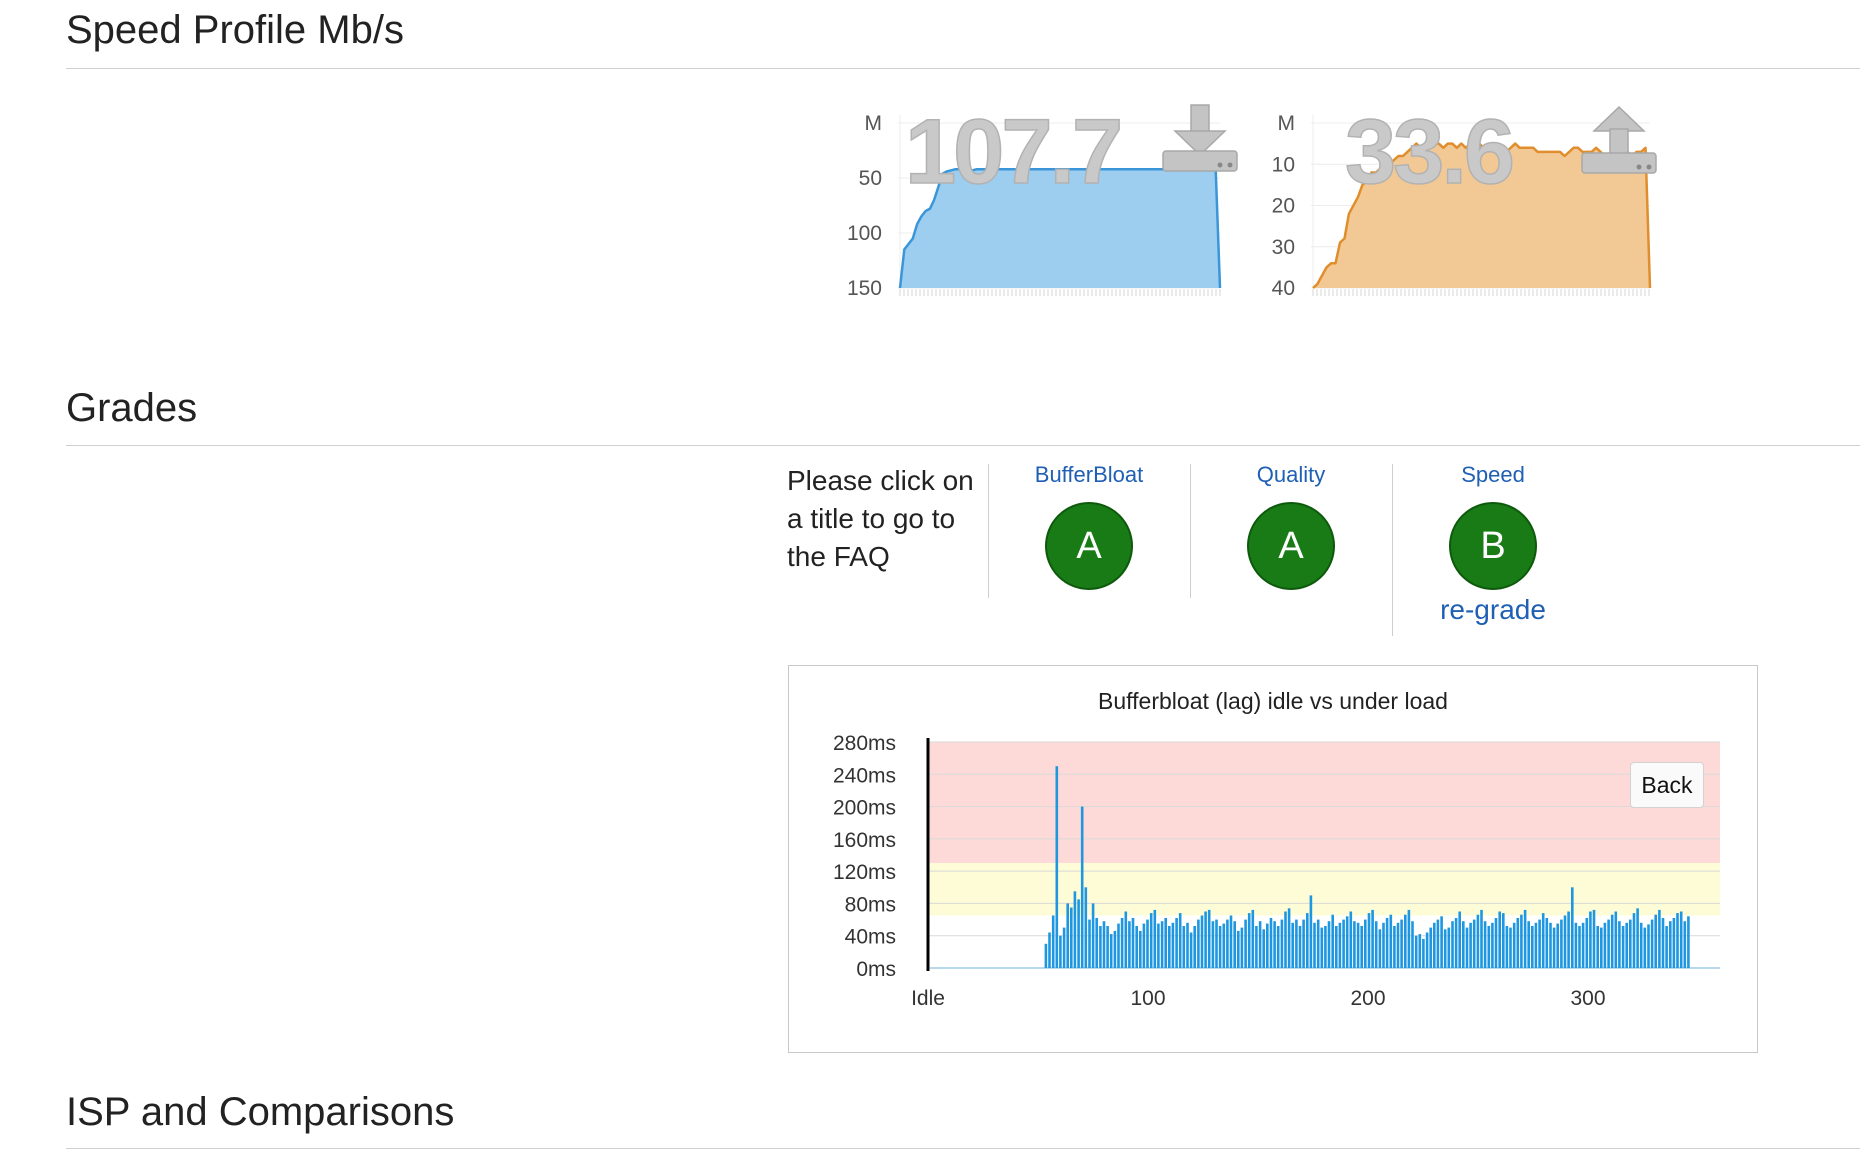 This screenshot has width=1860, height=1162. I want to click on y-tick-label: 80ms, so click(870, 904).